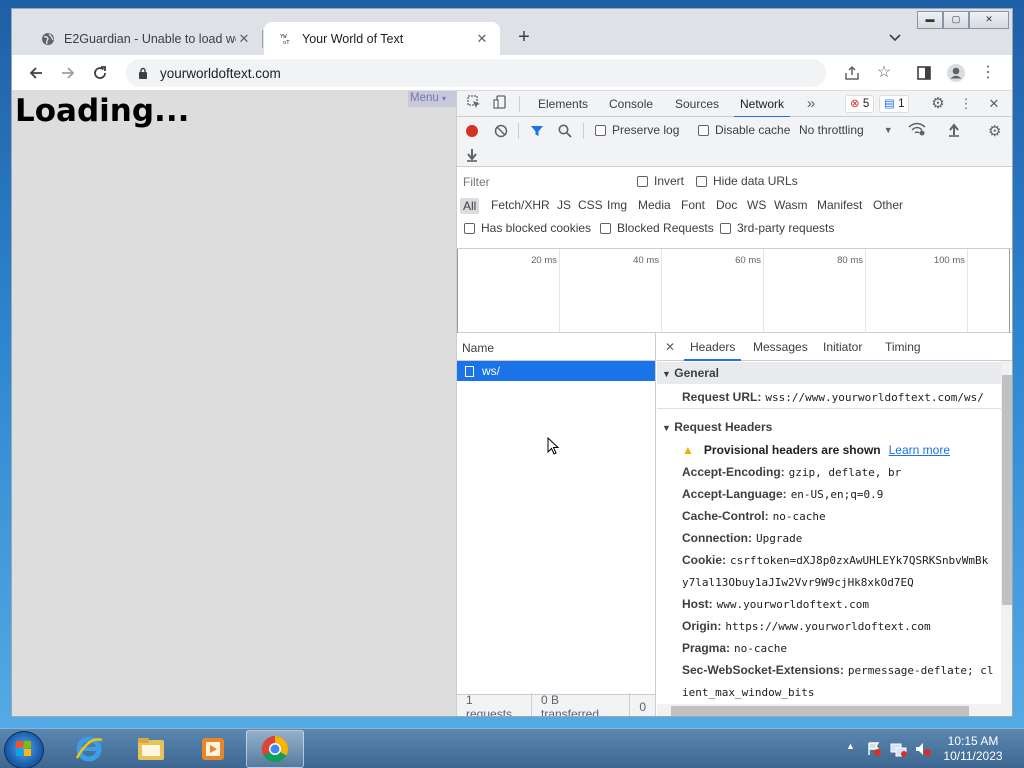 This screenshot has width=1024, height=768. What do you see at coordinates (581, 704) in the screenshot?
I see `transferred-size: 0 B transferred` at bounding box center [581, 704].